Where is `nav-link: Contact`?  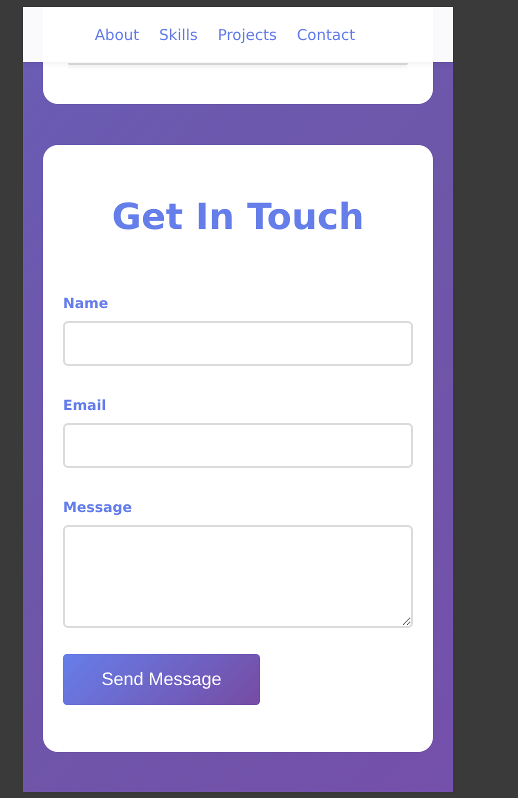 nav-link: Contact is located at coordinates (326, 35).